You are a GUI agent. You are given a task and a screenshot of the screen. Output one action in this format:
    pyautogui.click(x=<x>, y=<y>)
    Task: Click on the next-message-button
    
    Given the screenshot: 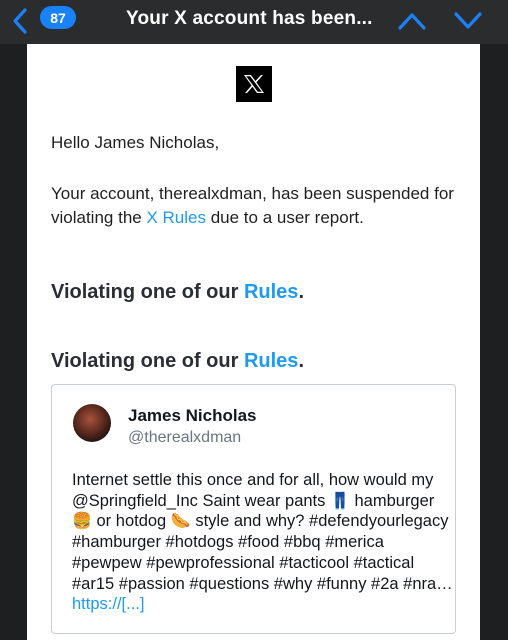 What is the action you would take?
    pyautogui.click(x=468, y=21)
    